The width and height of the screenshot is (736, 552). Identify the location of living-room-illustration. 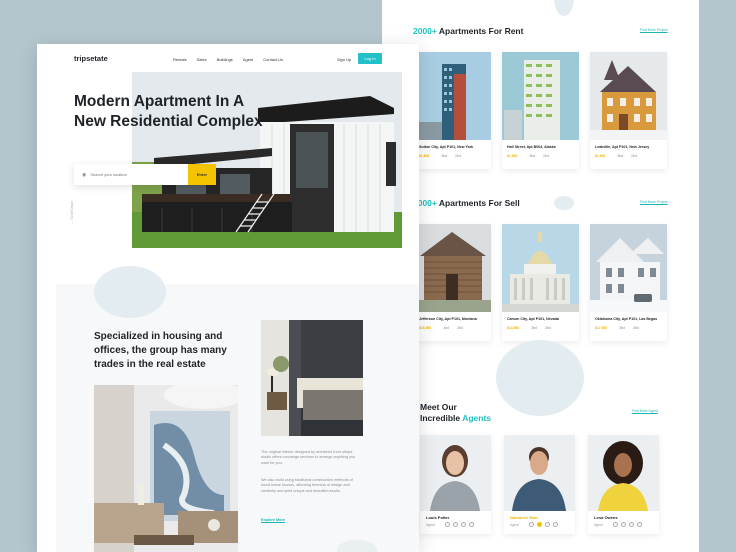
(166, 468).